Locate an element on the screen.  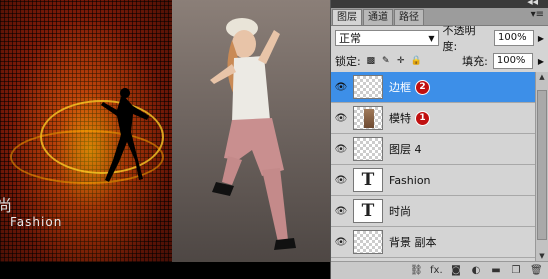
layer-name: 背景 副本 is located at coordinates (413, 242).